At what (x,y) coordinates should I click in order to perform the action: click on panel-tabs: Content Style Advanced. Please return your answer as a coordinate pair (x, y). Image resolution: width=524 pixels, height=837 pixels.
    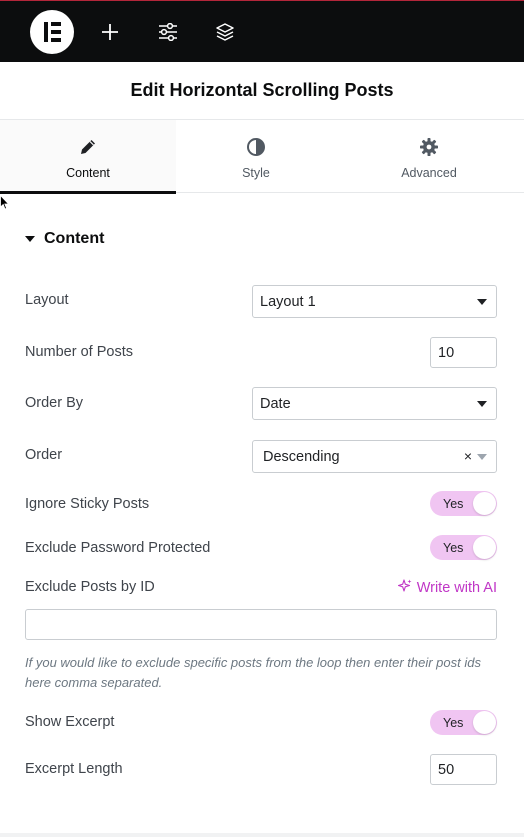
    Looking at the image, I should click on (262, 157).